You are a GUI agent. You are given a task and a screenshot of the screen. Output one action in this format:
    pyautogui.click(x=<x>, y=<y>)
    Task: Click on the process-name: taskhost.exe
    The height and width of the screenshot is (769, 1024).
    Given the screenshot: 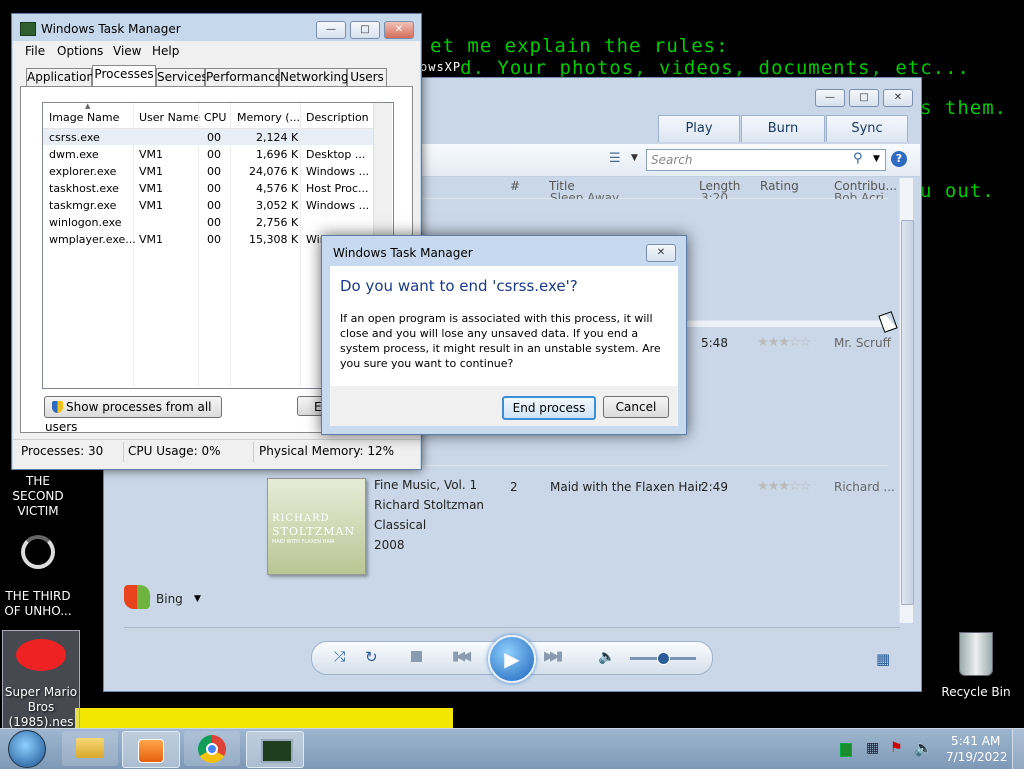 What is the action you would take?
    pyautogui.click(x=84, y=188)
    